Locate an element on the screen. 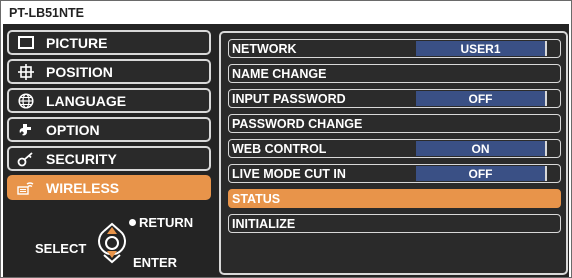  row-initialize: INITIALIZE is located at coordinates (394, 223).